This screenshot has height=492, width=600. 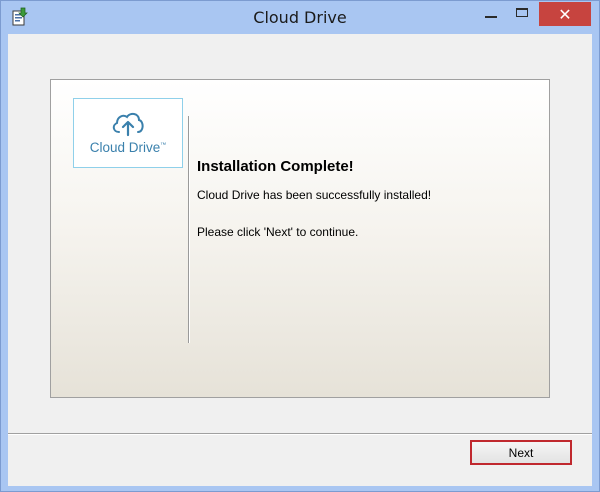 What do you see at coordinates (491, 14) in the screenshot?
I see `minimize-button` at bounding box center [491, 14].